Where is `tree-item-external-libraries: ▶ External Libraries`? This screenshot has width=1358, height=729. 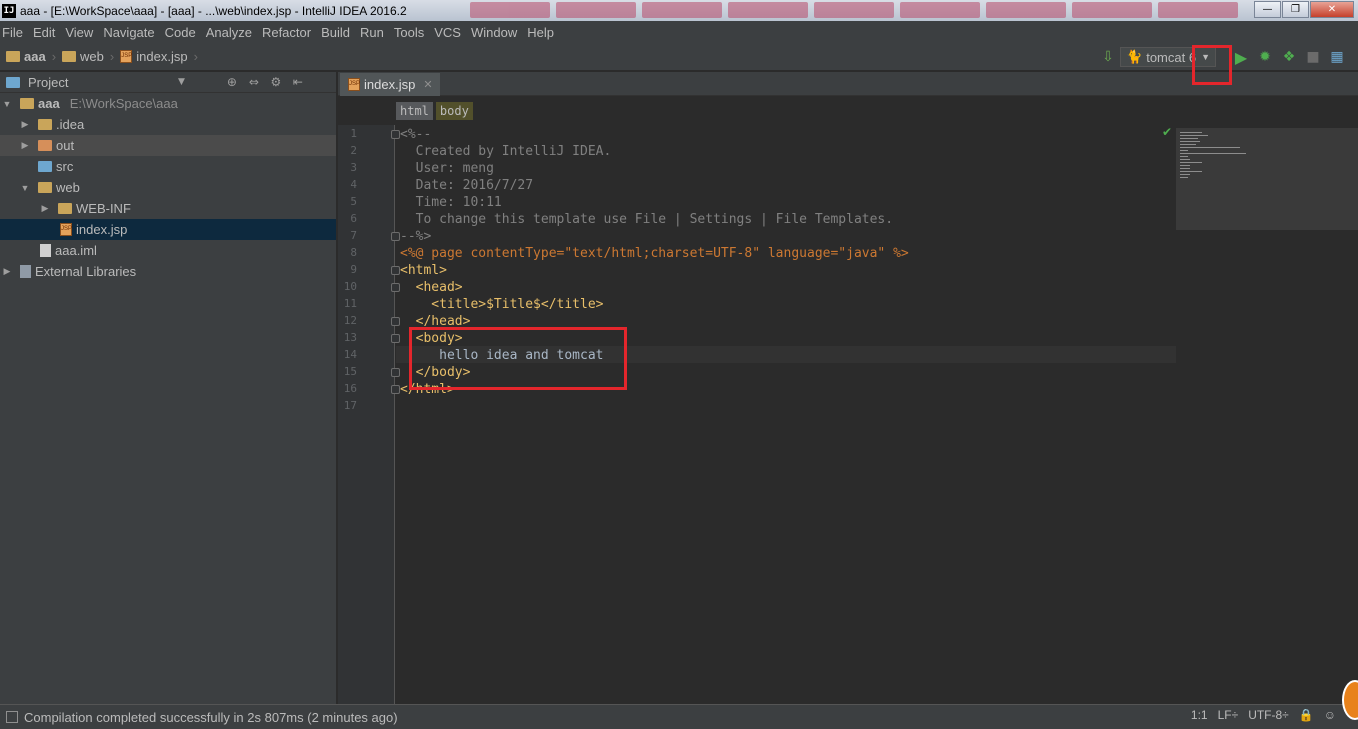
tree-item-external-libraries: ▶ External Libraries is located at coordinates (168, 271).